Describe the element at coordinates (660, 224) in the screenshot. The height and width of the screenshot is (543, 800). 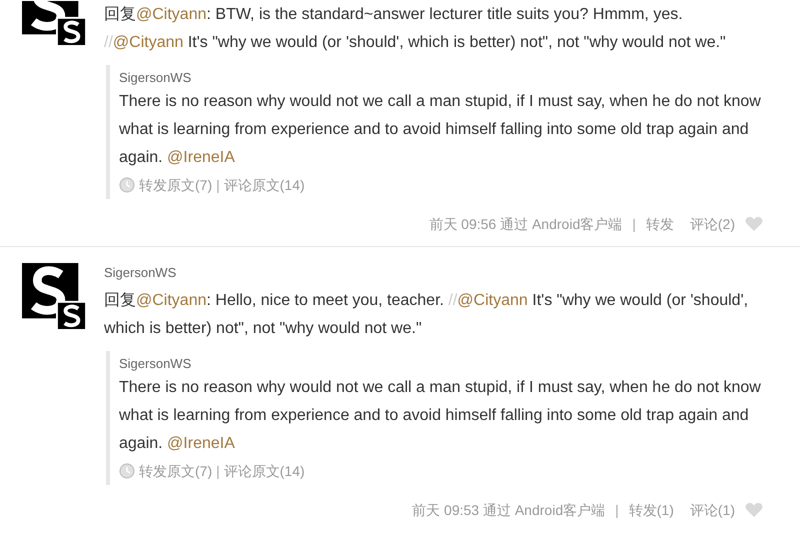
I see `repost-link: 转发` at that location.